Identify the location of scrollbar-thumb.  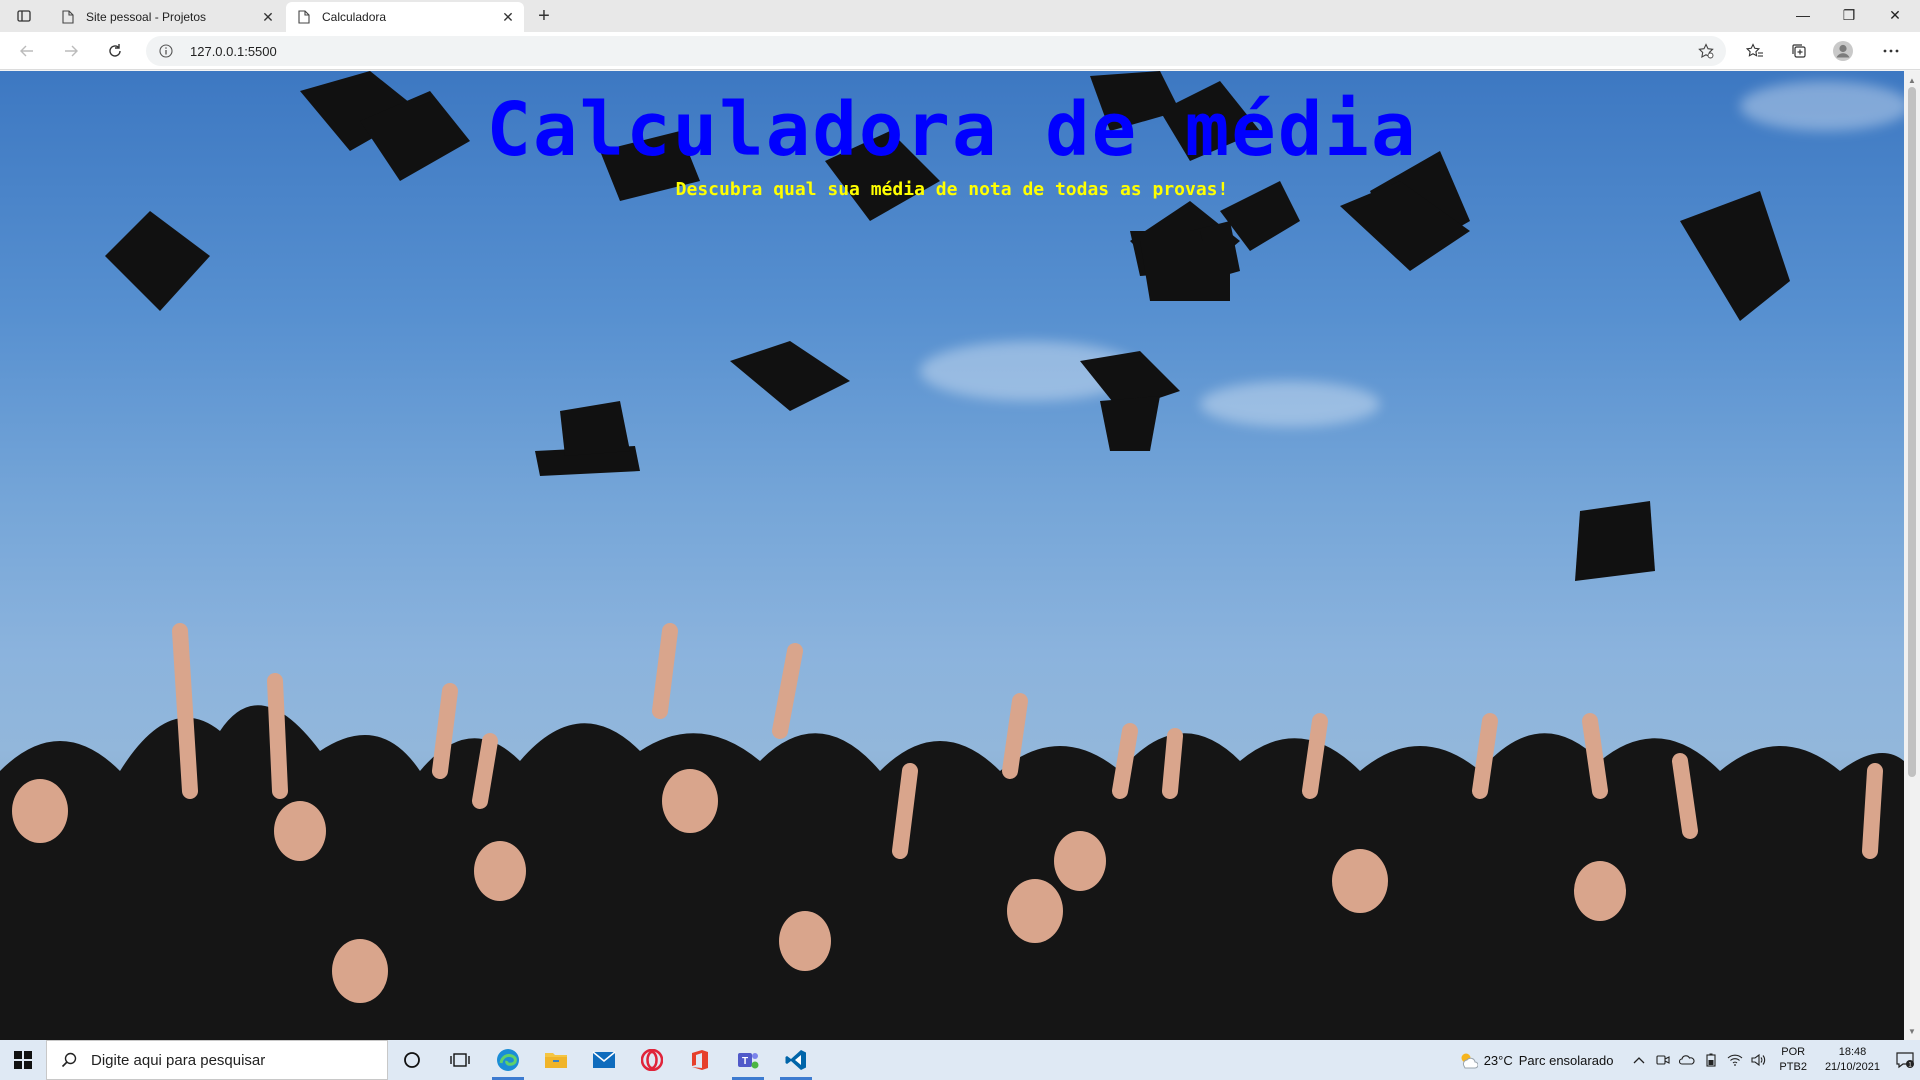
(1912, 432).